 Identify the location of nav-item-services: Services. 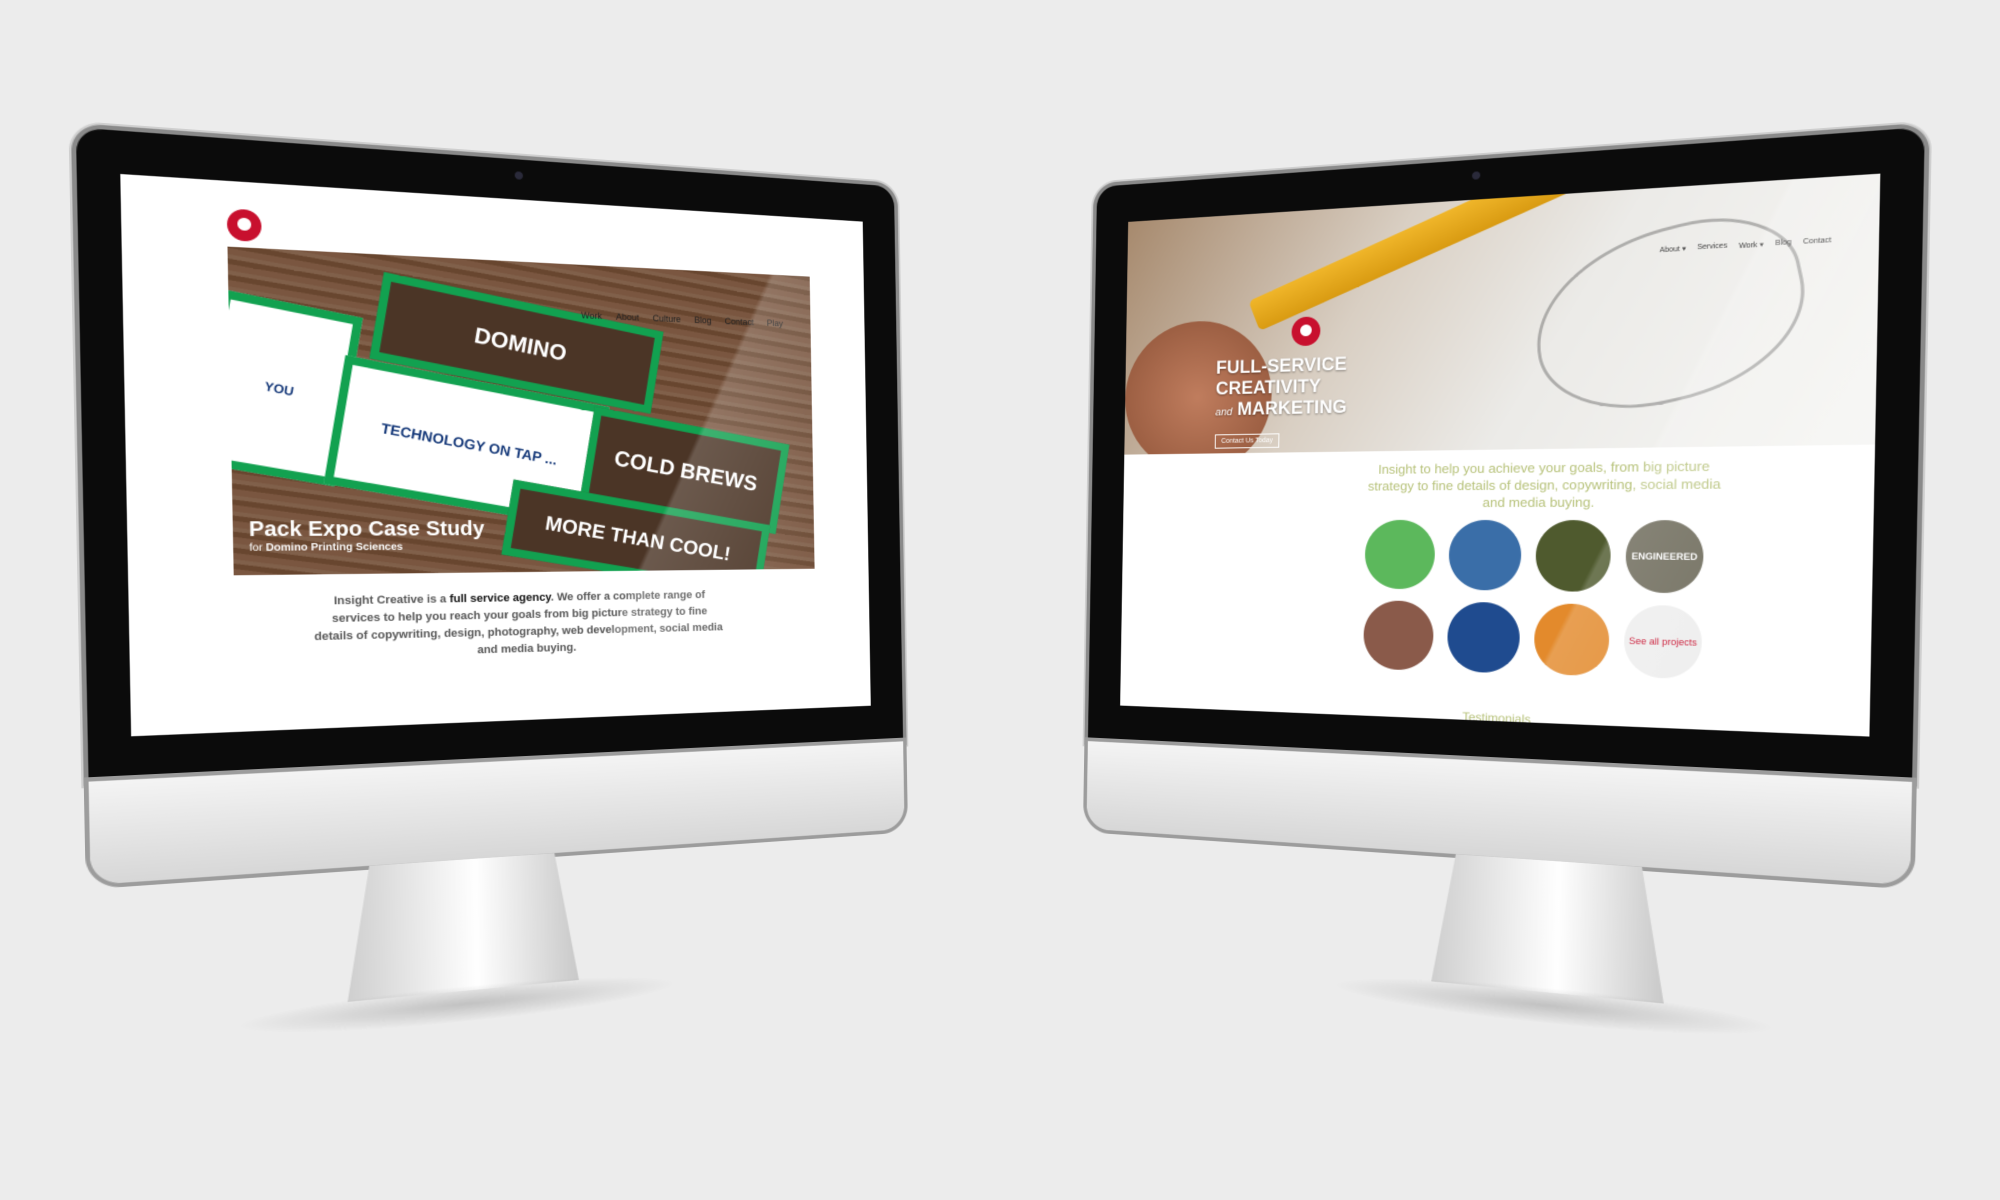
(1712, 247).